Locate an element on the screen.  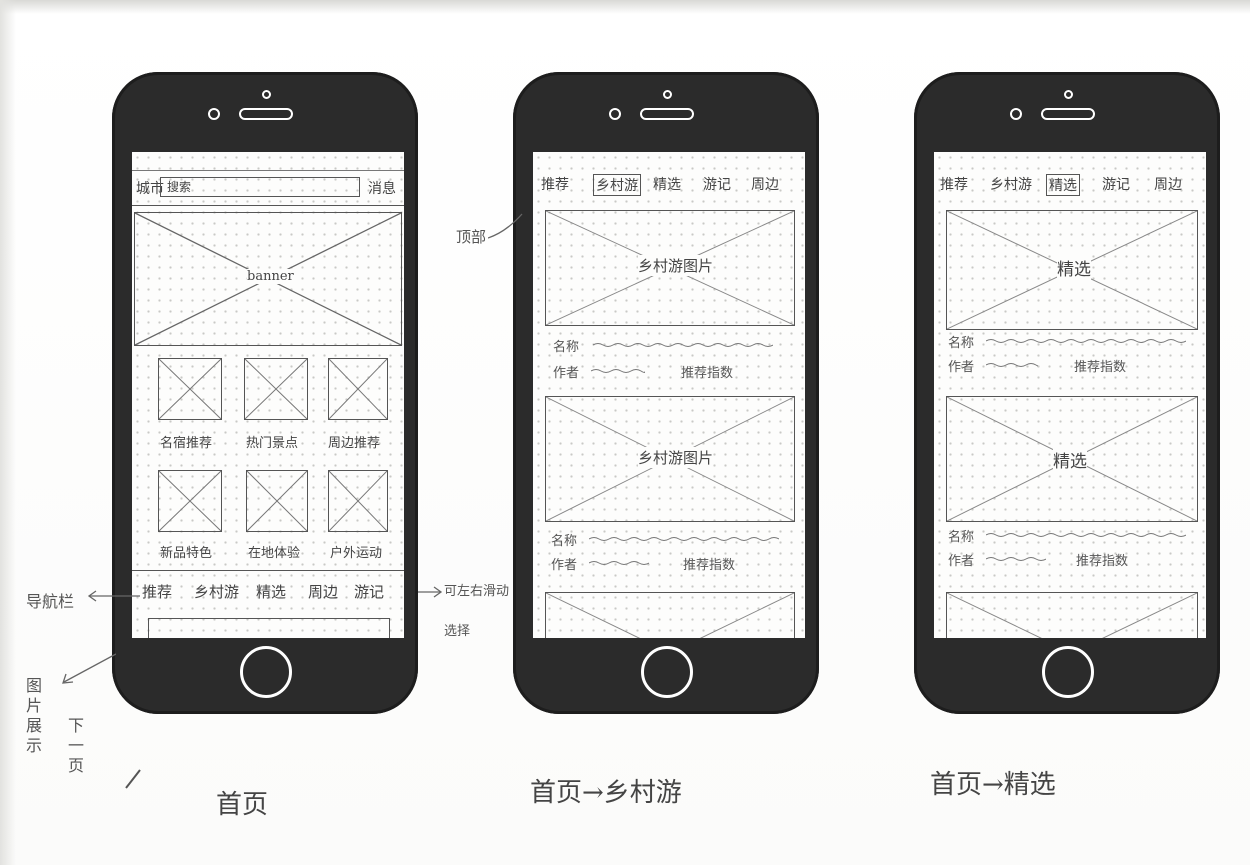
banner-label: banner is located at coordinates (270, 276).